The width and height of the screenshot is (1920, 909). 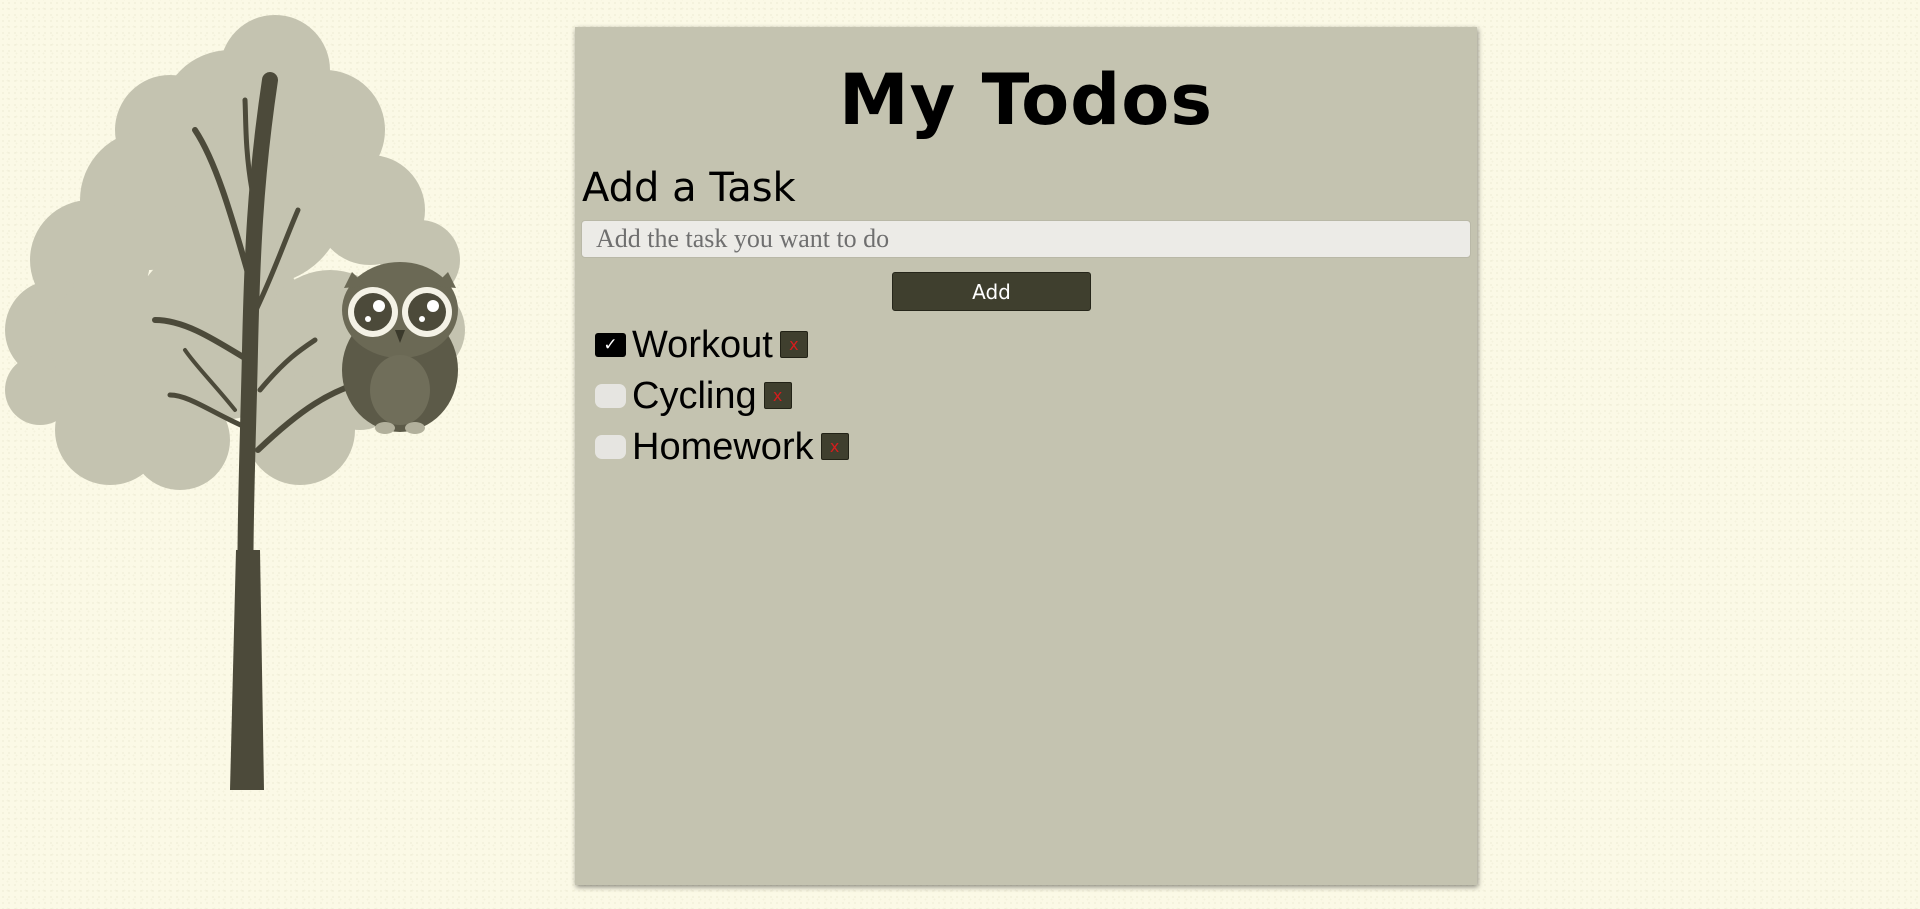 I want to click on owl-icon, so click(x=400, y=348).